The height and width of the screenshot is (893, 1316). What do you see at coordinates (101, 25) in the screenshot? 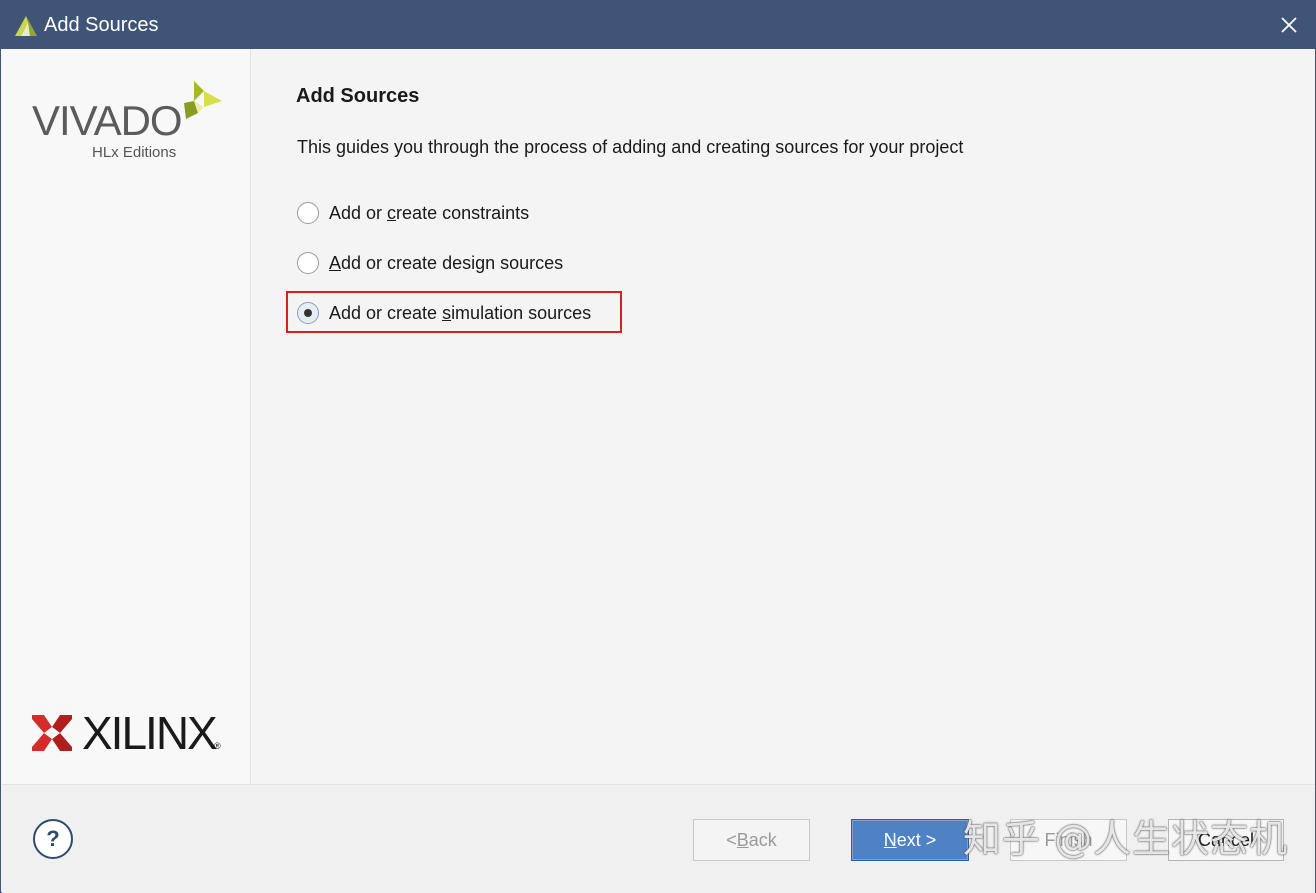
I see `window-title: Add Sources` at bounding box center [101, 25].